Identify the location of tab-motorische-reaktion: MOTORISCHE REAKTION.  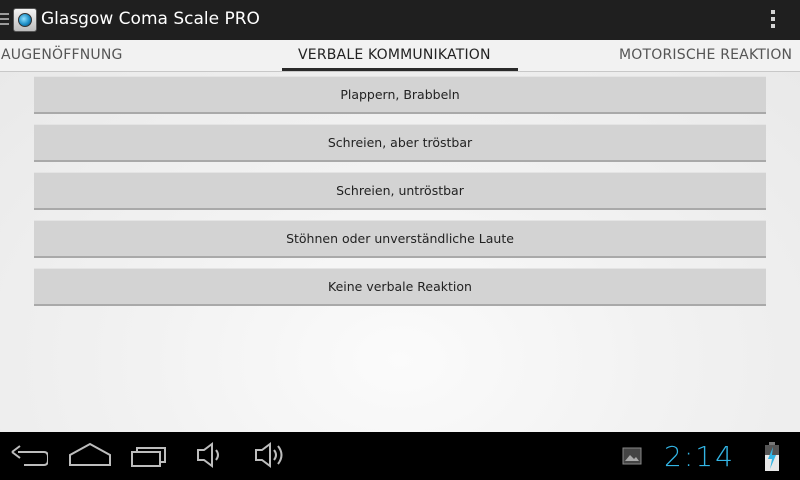
(705, 55).